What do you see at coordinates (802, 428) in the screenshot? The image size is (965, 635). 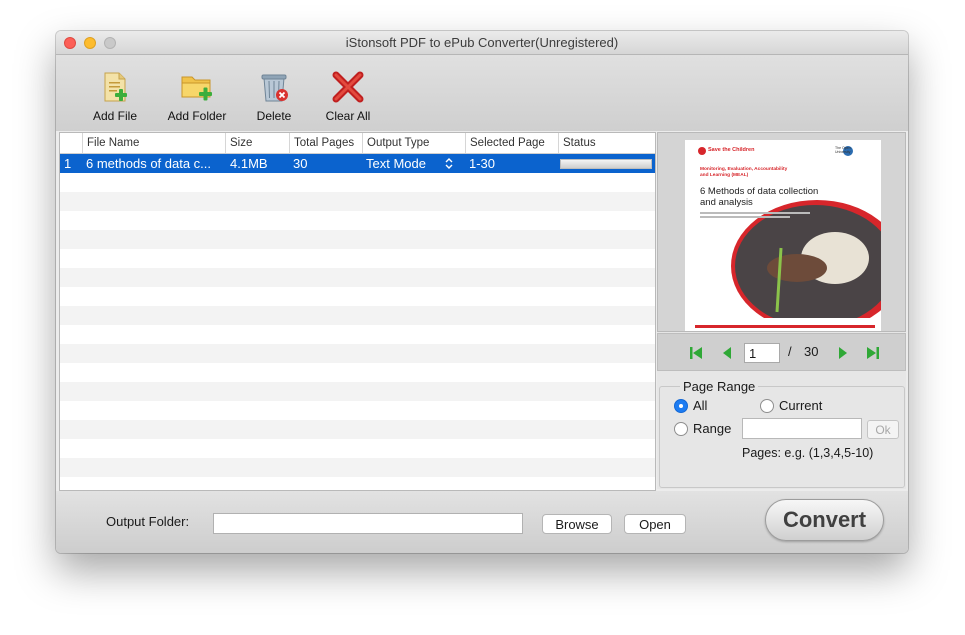 I see `range-input` at bounding box center [802, 428].